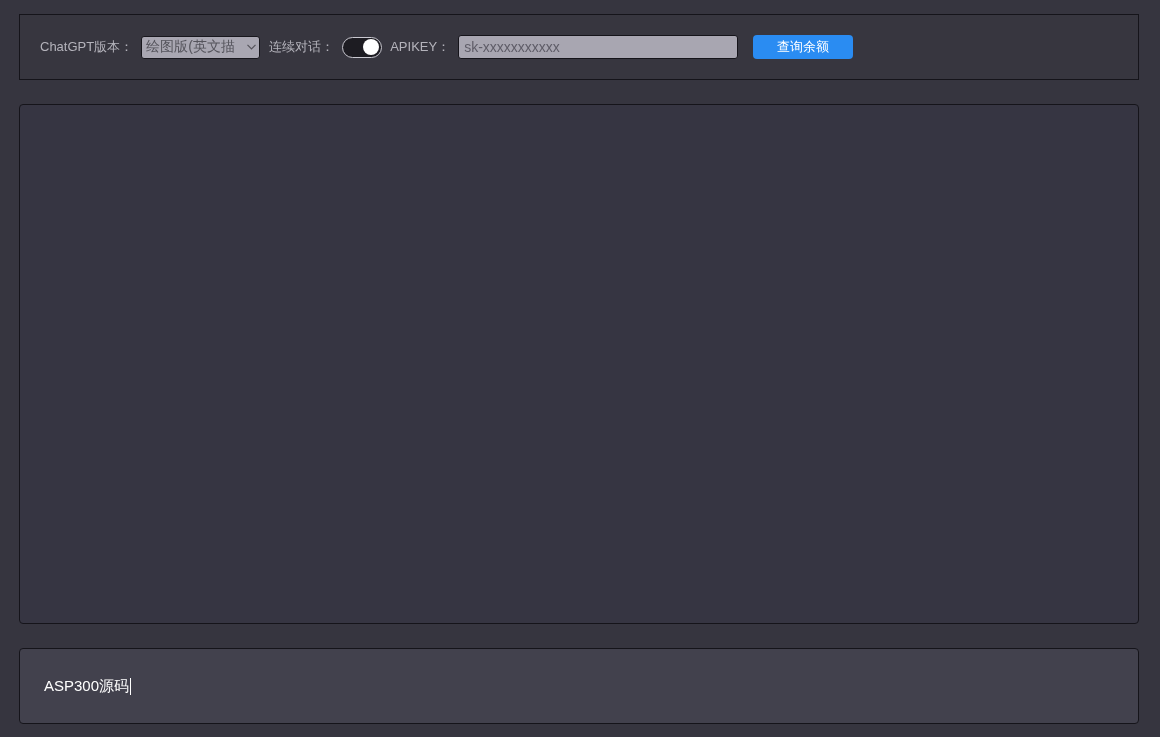 Image resolution: width=1160 pixels, height=737 pixels. What do you see at coordinates (598, 47) in the screenshot?
I see `api-key-input: sk-xxxxxxxxxxx` at bounding box center [598, 47].